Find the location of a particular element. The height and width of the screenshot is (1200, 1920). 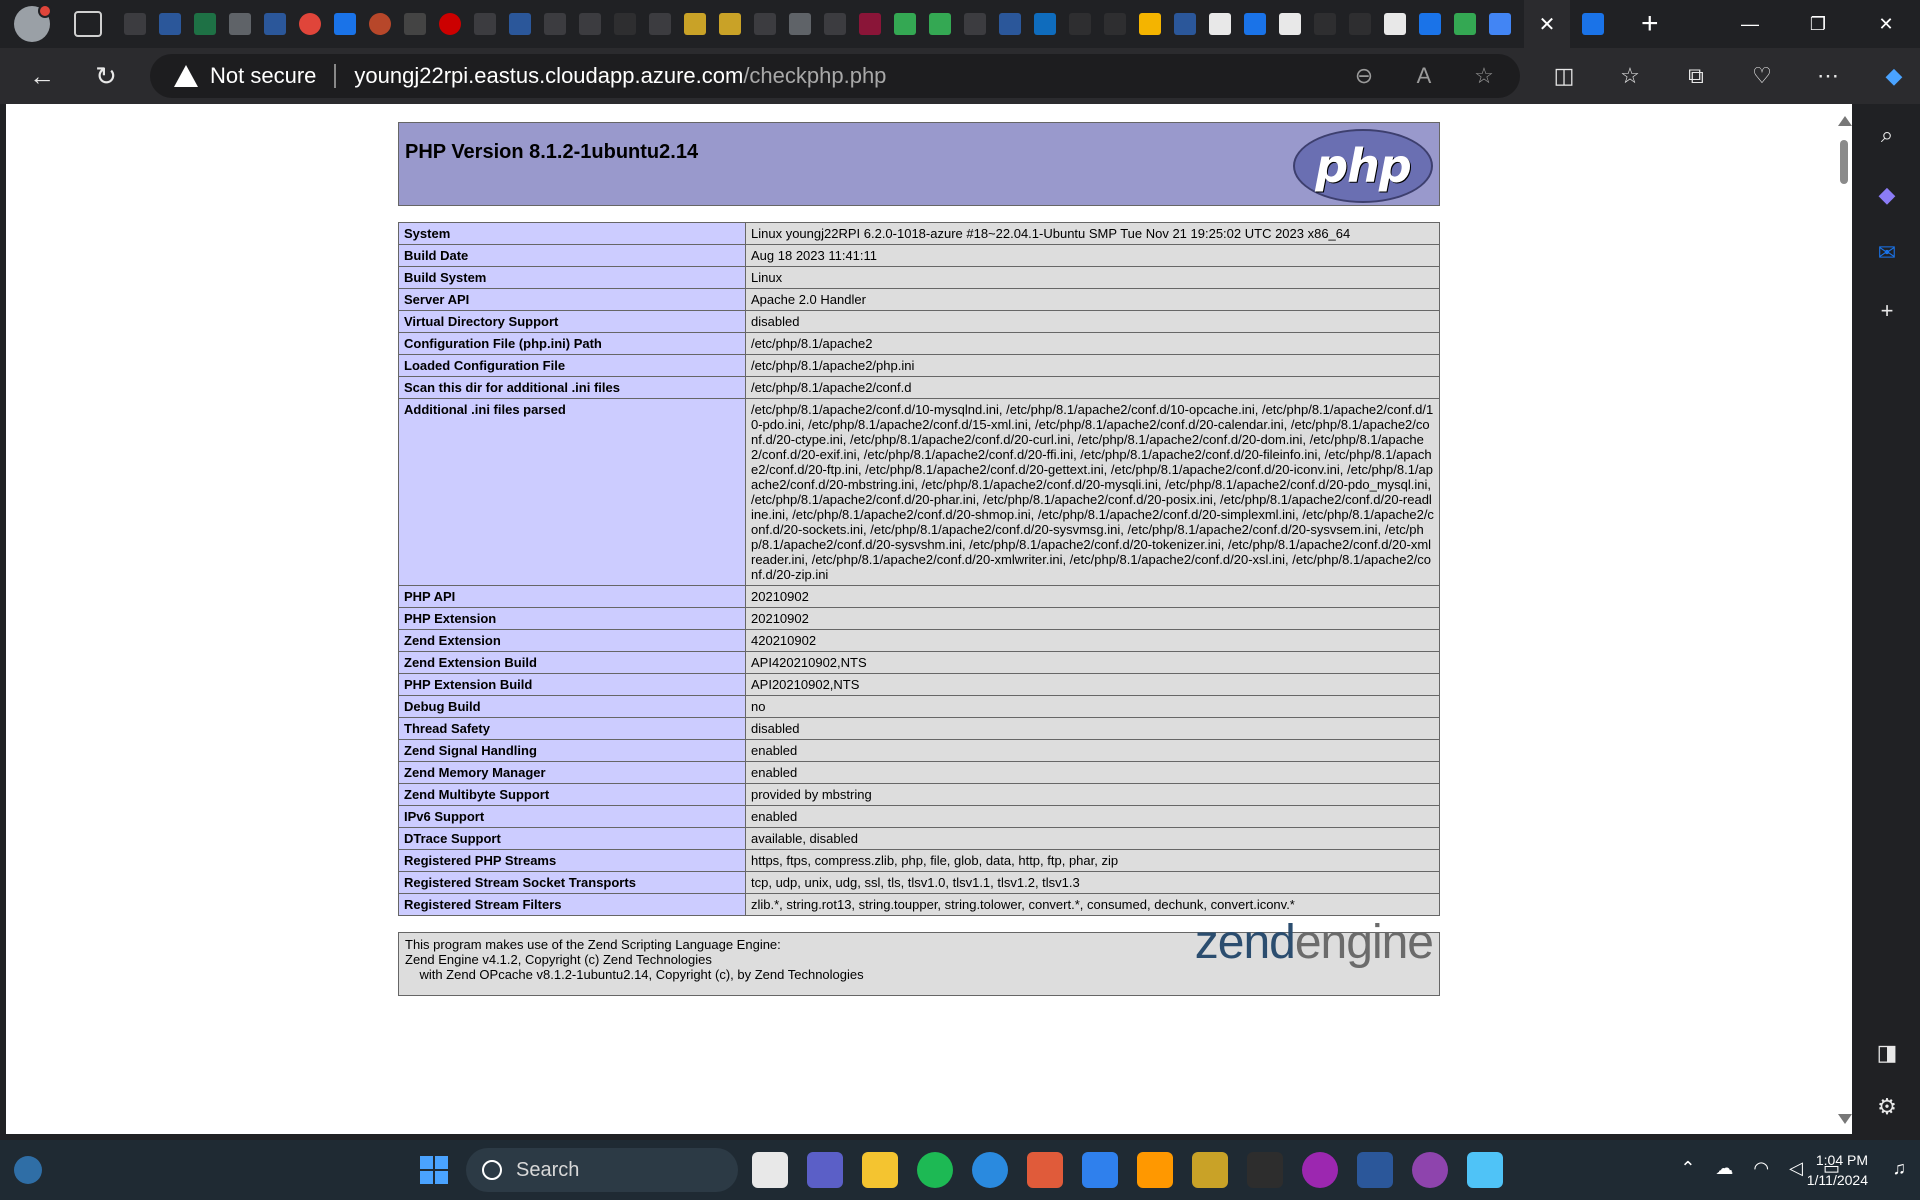

profile-icon is located at coordinates (33, 23).